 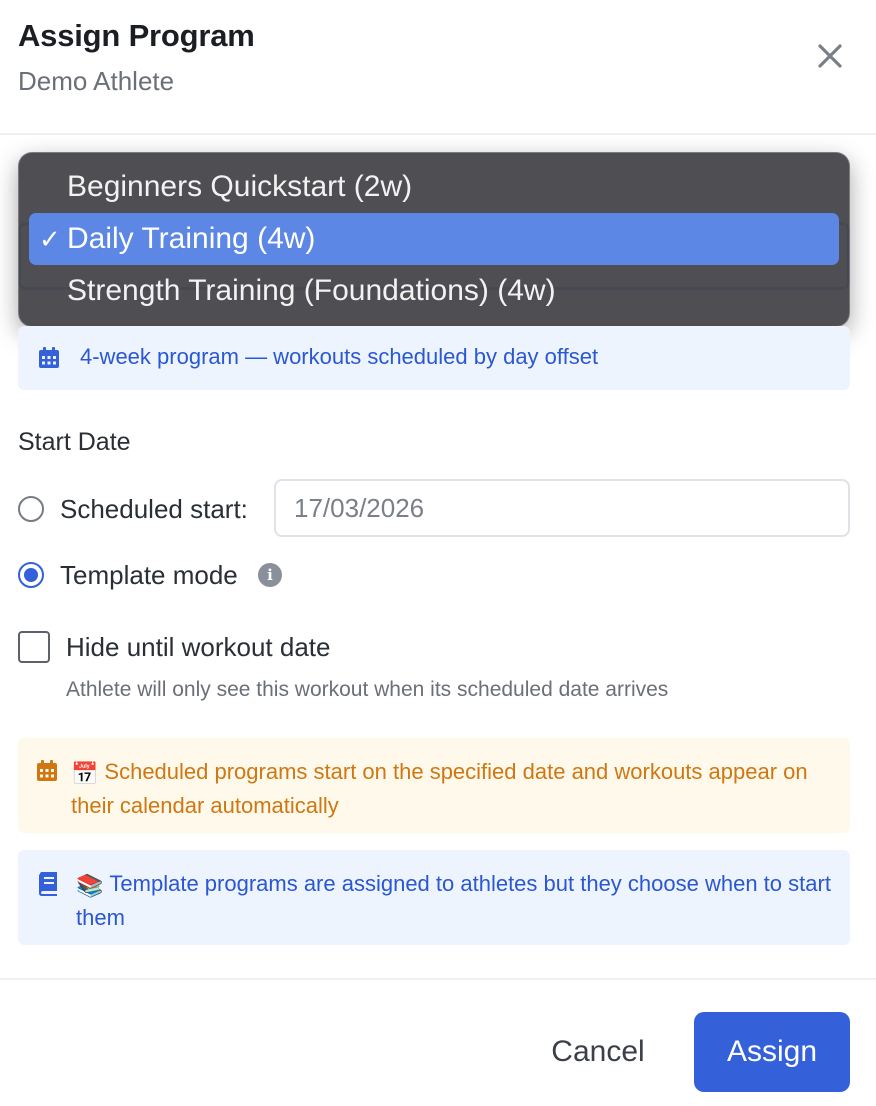 What do you see at coordinates (598, 1052) in the screenshot?
I see `cancel-button: Cancel` at bounding box center [598, 1052].